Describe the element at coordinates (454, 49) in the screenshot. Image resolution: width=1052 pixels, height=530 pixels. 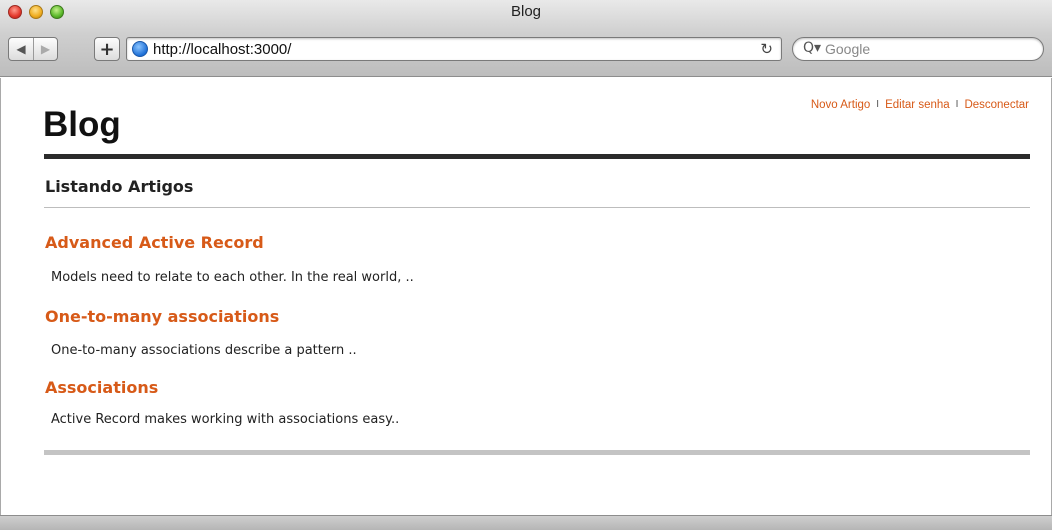
I see `address-bar: http://localhost:3000/ ↻` at that location.